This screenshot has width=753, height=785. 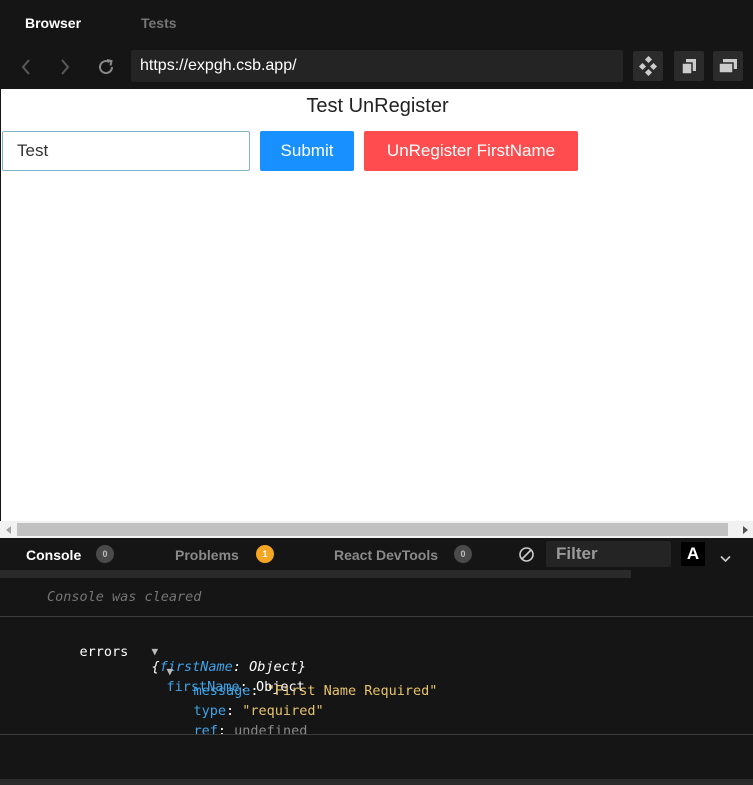 What do you see at coordinates (105, 554) in the screenshot?
I see `console-count-badge: 0` at bounding box center [105, 554].